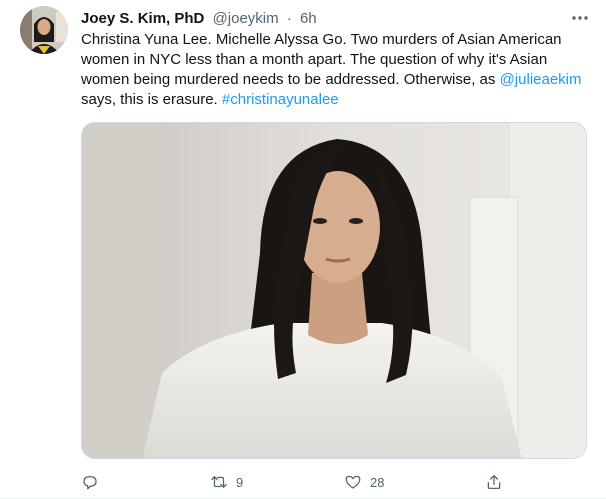 The height and width of the screenshot is (499, 606). What do you see at coordinates (280, 99) in the screenshot?
I see `hashtag-link: #christinayunalee` at bounding box center [280, 99].